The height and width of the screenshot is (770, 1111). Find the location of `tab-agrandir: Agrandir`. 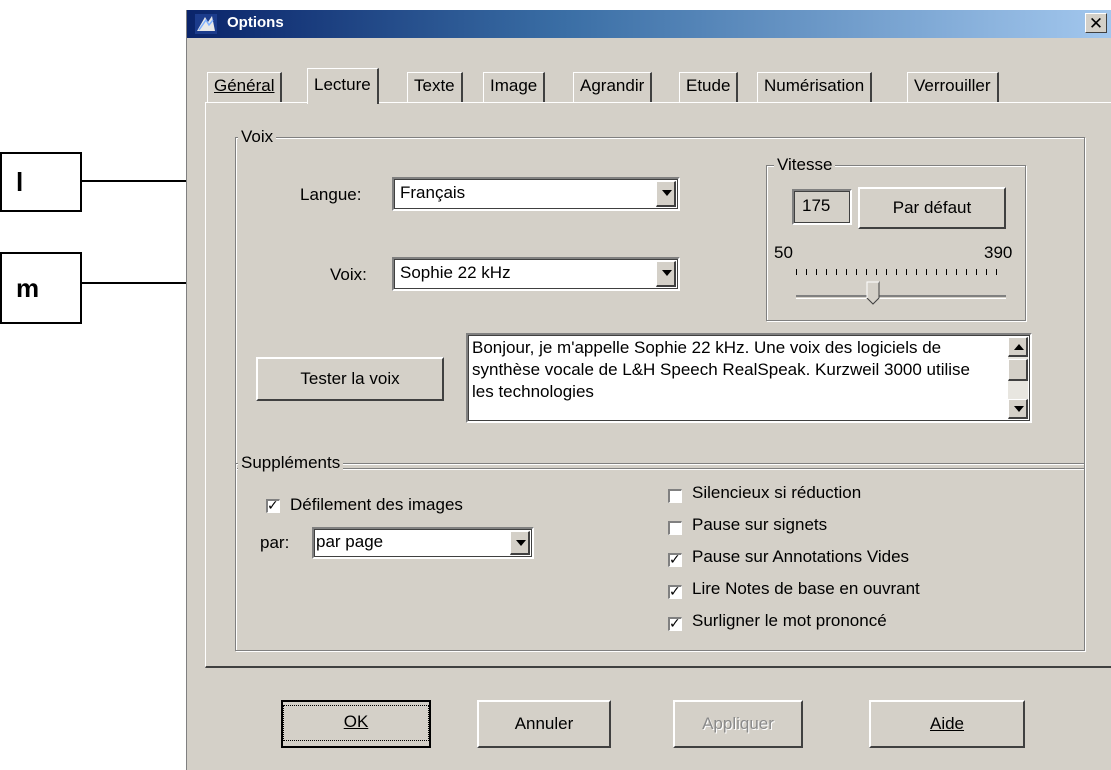

tab-agrandir: Agrandir is located at coordinates (613, 87).